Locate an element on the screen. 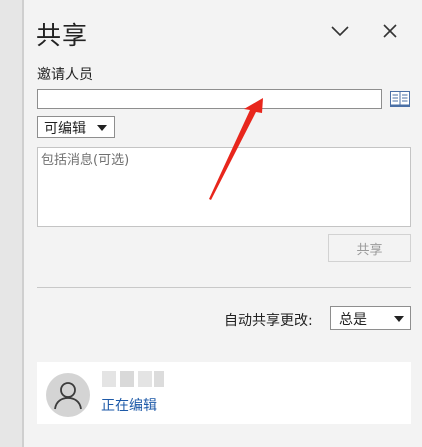  editing-status: 正在编辑 is located at coordinates (129, 406).